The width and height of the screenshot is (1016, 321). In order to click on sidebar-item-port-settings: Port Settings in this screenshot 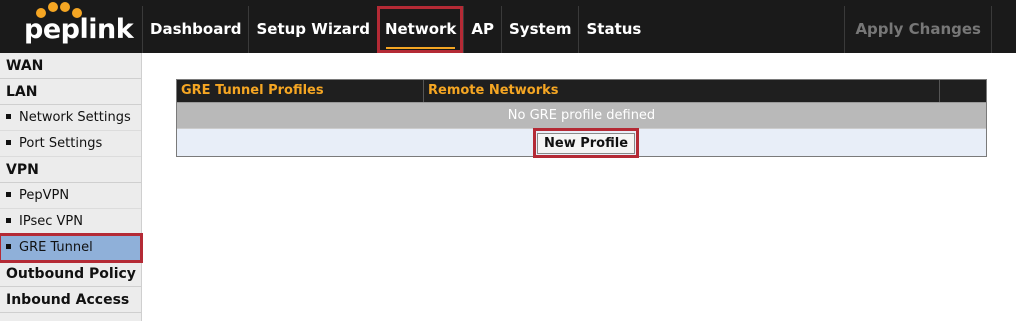, I will do `click(70, 144)`.